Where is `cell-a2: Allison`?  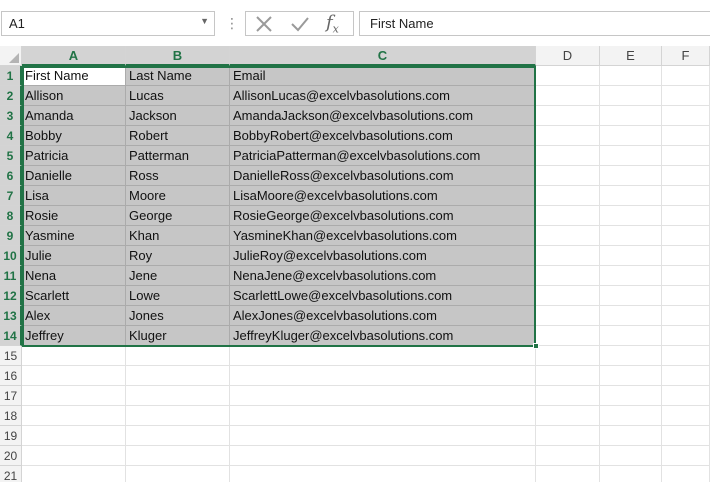 cell-a2: Allison is located at coordinates (74, 96).